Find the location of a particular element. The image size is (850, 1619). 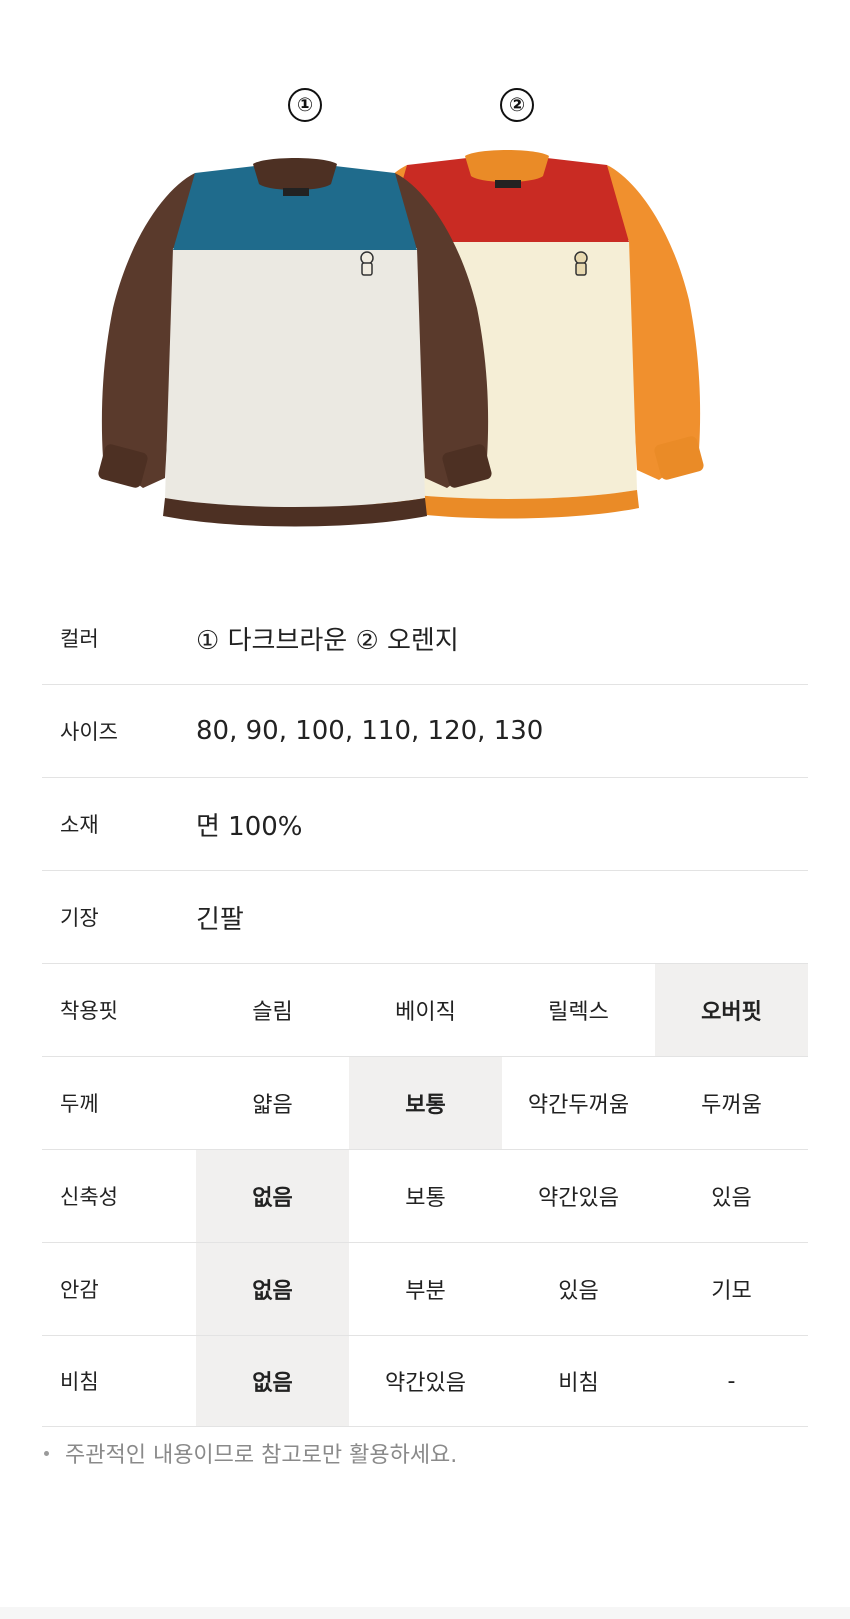

rating-option: 얇음 is located at coordinates (272, 1105).